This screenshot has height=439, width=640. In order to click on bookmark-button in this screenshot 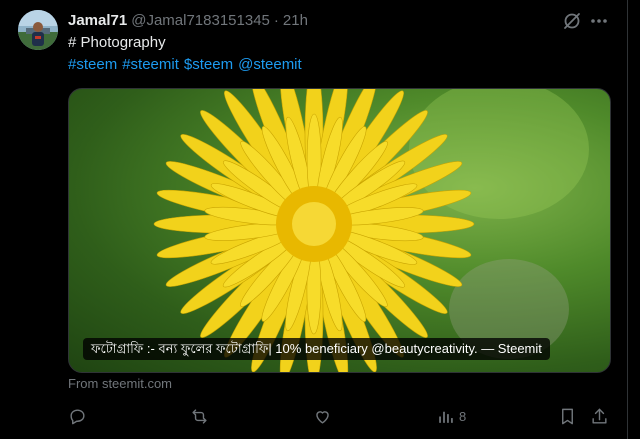, I will do `click(567, 416)`.